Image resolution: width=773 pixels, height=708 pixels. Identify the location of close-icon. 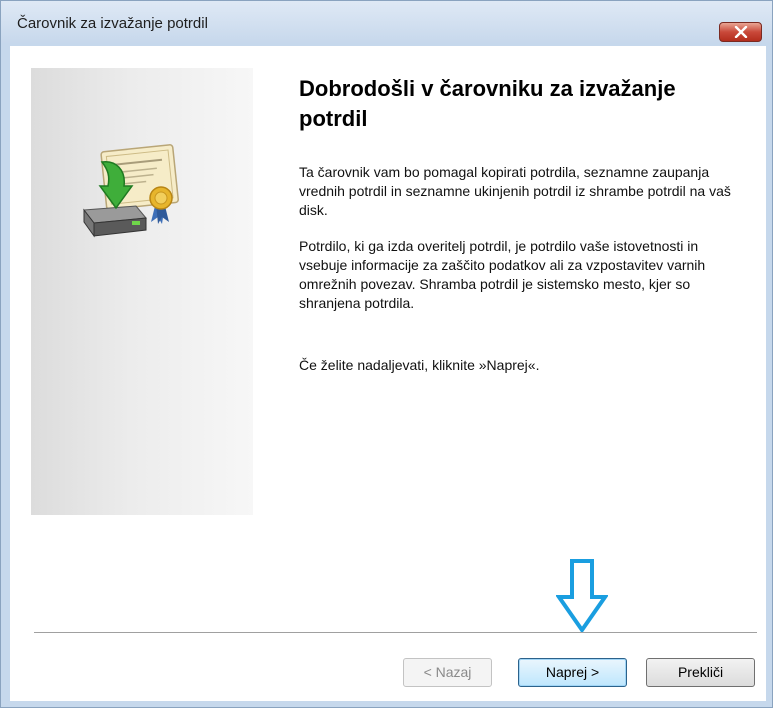
(741, 32).